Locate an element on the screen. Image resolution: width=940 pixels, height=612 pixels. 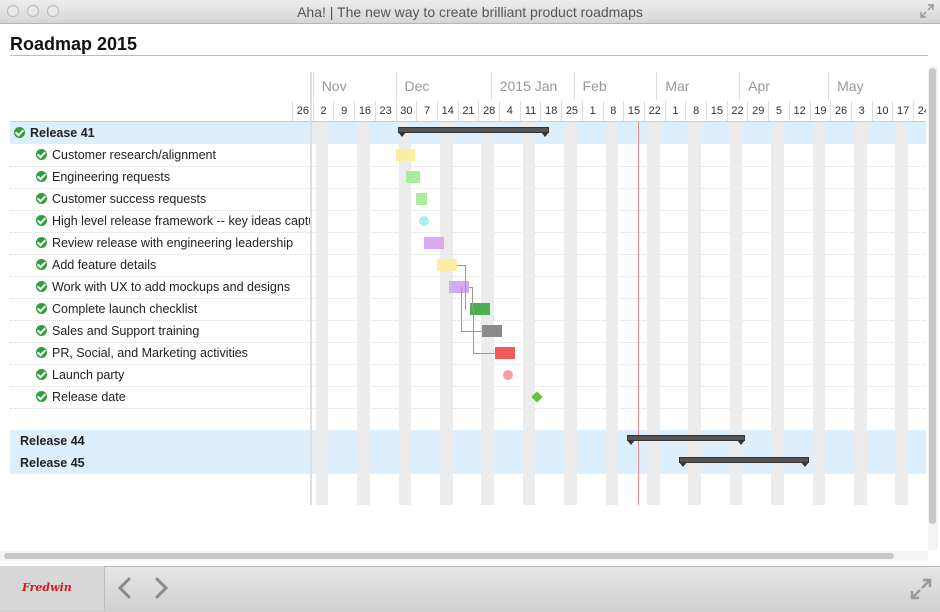
month-label: Mar is located at coordinates (677, 86).